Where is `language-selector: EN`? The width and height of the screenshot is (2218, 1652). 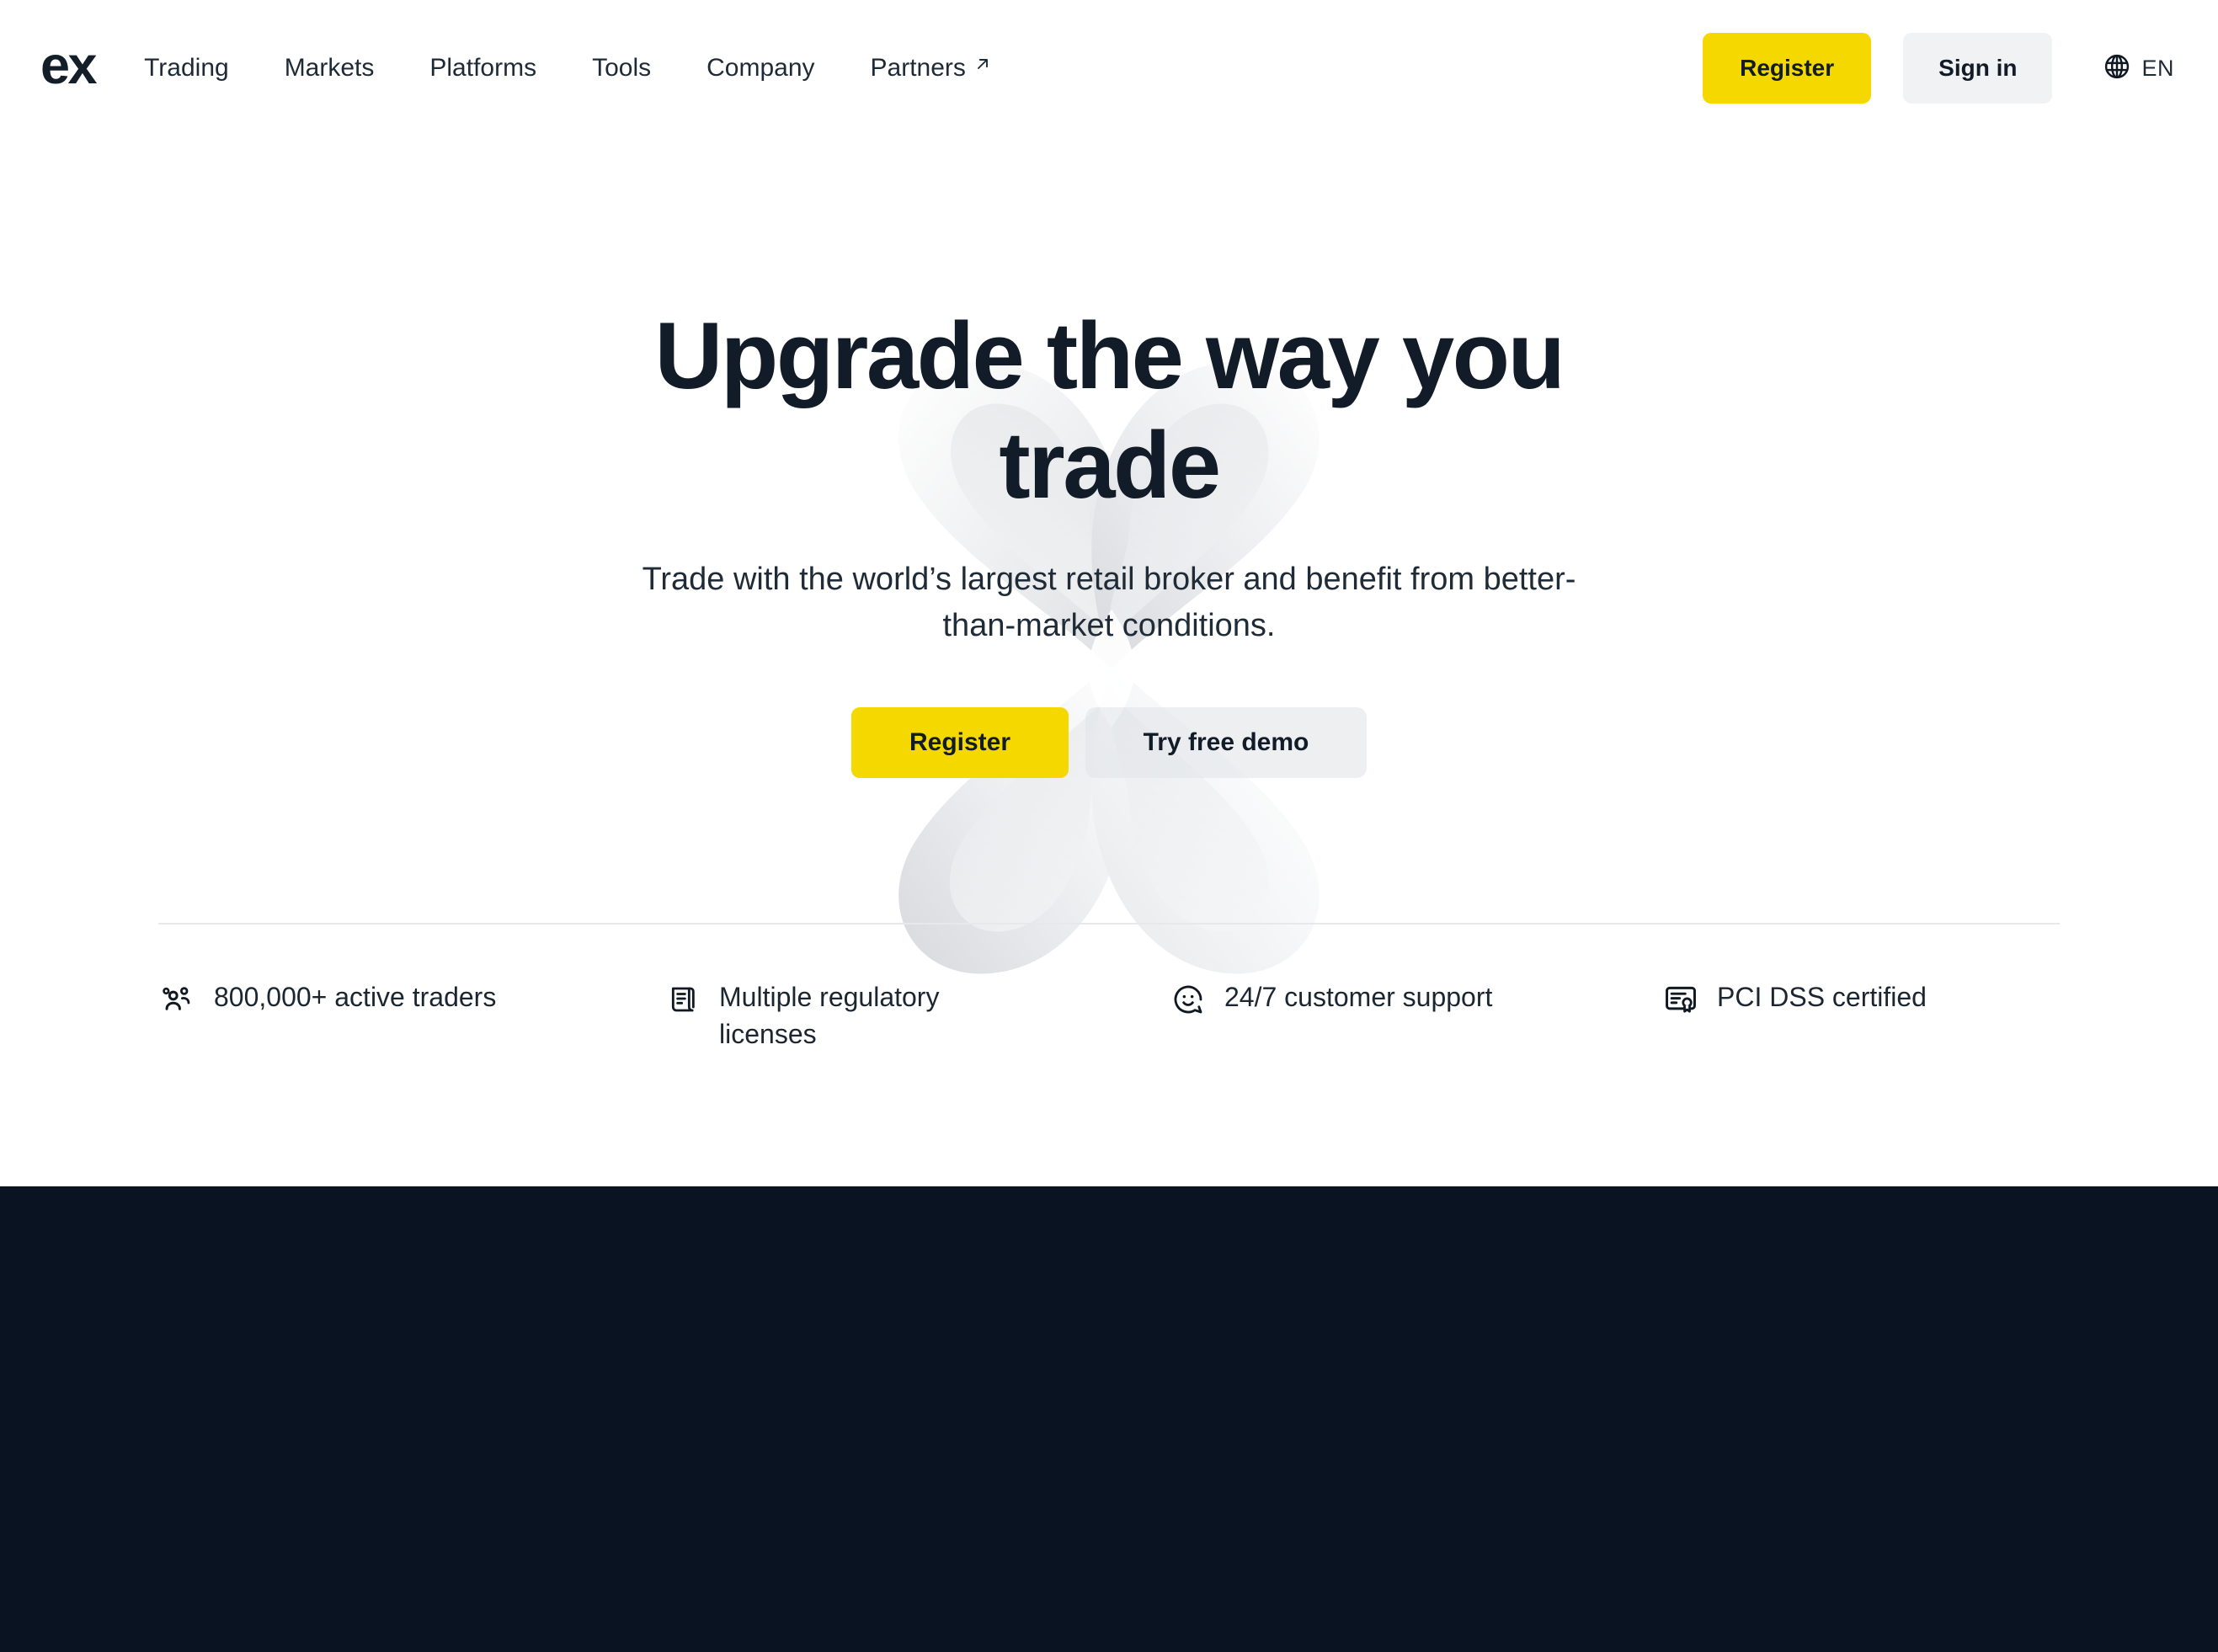
language-selector: EN is located at coordinates (2142, 68).